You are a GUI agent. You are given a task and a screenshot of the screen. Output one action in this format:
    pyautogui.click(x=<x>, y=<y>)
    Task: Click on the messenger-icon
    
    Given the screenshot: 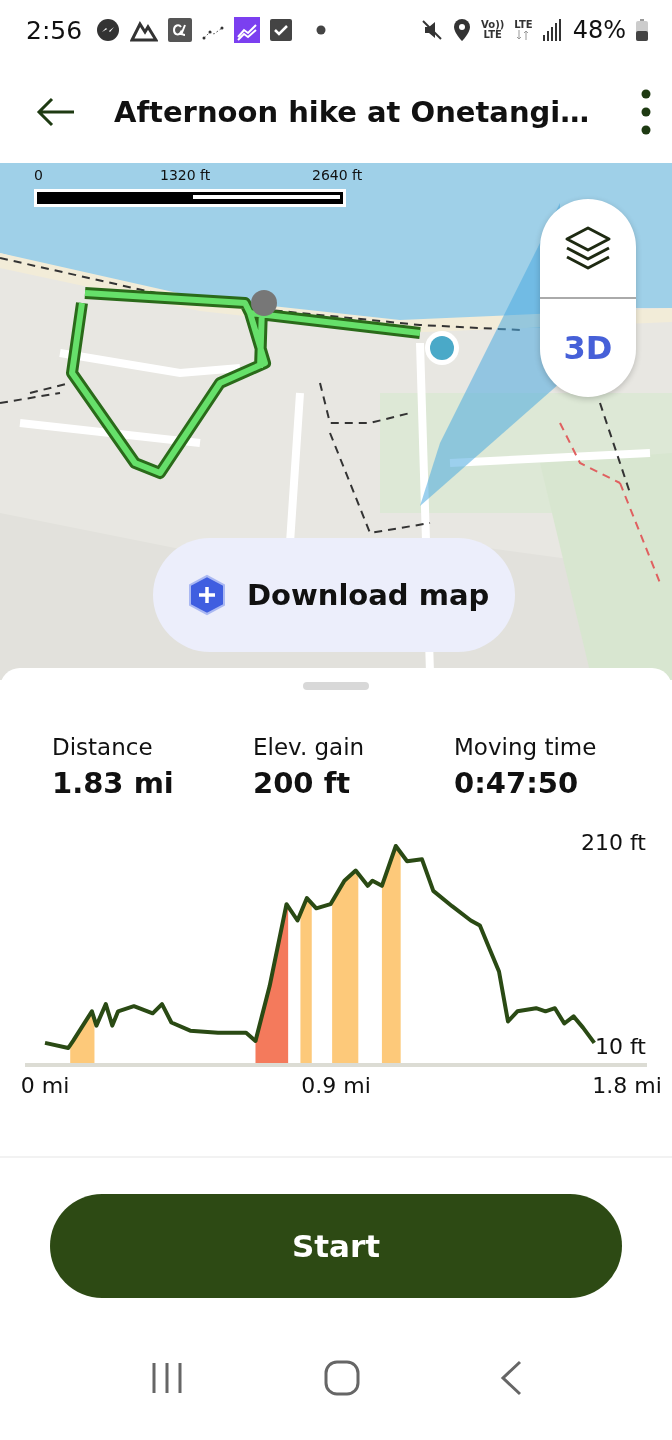 What is the action you would take?
    pyautogui.click(x=108, y=30)
    